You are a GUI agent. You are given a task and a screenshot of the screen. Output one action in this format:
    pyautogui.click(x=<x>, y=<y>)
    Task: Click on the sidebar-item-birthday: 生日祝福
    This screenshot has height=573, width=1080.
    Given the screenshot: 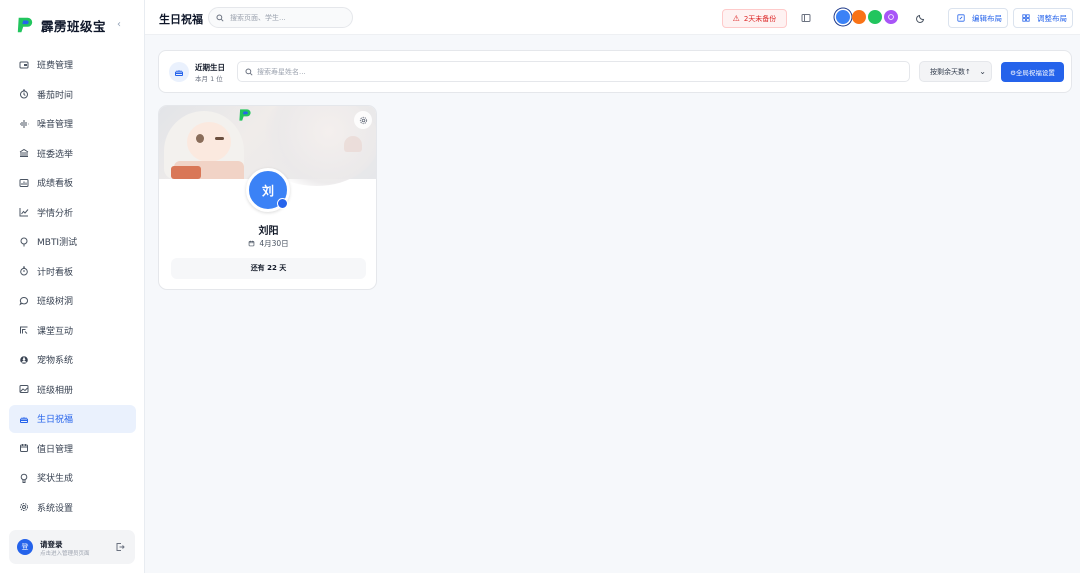 What is the action you would take?
    pyautogui.click(x=72, y=419)
    